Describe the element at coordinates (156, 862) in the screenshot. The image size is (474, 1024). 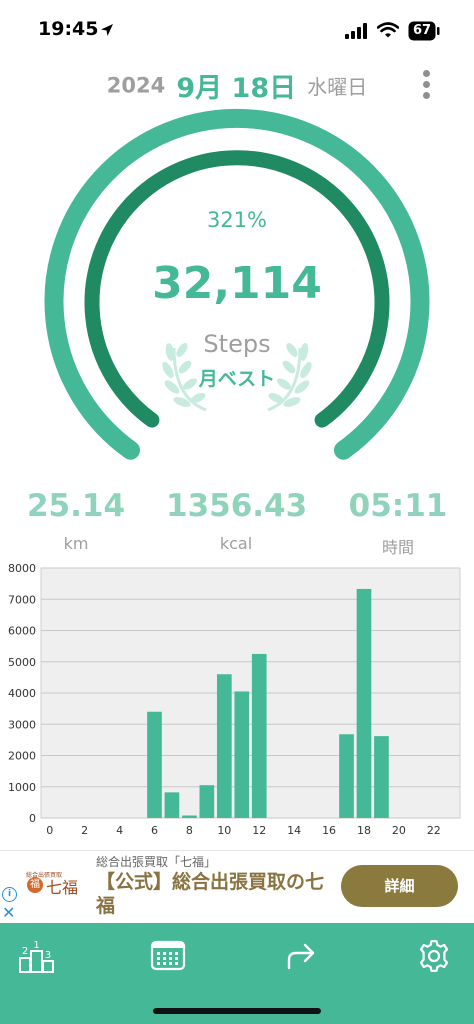
I see `ad-subtitle: 総合出張買取「七福」` at that location.